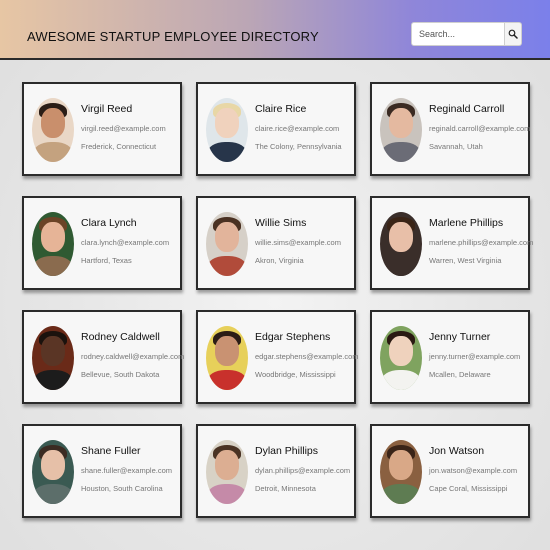 This screenshot has height=550, width=550. I want to click on employee-location: Akron, Virginia, so click(279, 260).